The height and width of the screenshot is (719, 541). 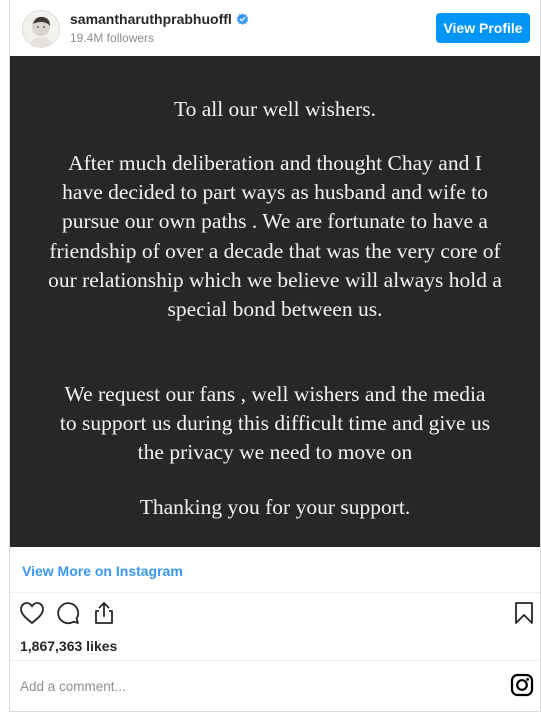 I want to click on avatar, so click(x=41, y=29).